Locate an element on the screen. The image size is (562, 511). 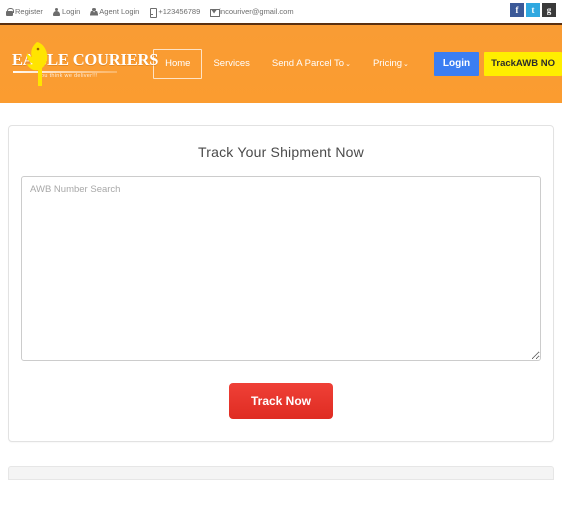
nav-item-services: Services is located at coordinates (231, 64).